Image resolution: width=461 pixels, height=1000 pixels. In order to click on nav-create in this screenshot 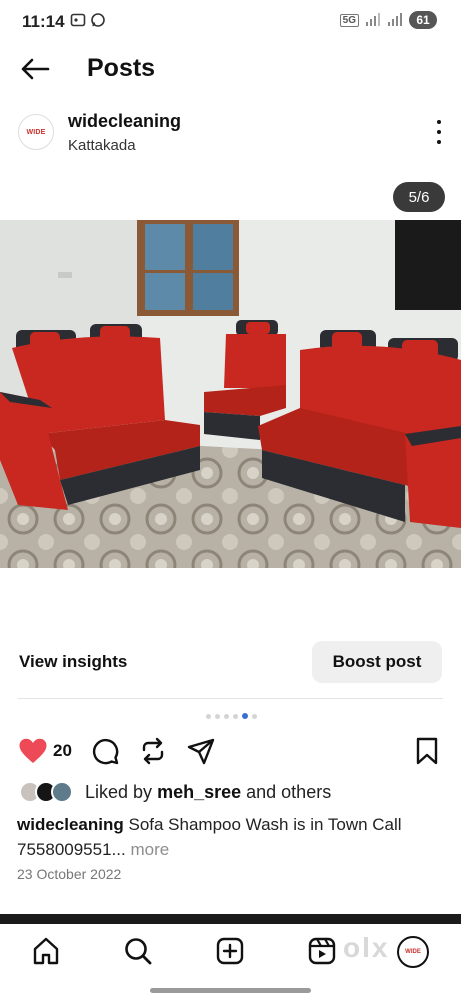, I will do `click(230, 951)`.